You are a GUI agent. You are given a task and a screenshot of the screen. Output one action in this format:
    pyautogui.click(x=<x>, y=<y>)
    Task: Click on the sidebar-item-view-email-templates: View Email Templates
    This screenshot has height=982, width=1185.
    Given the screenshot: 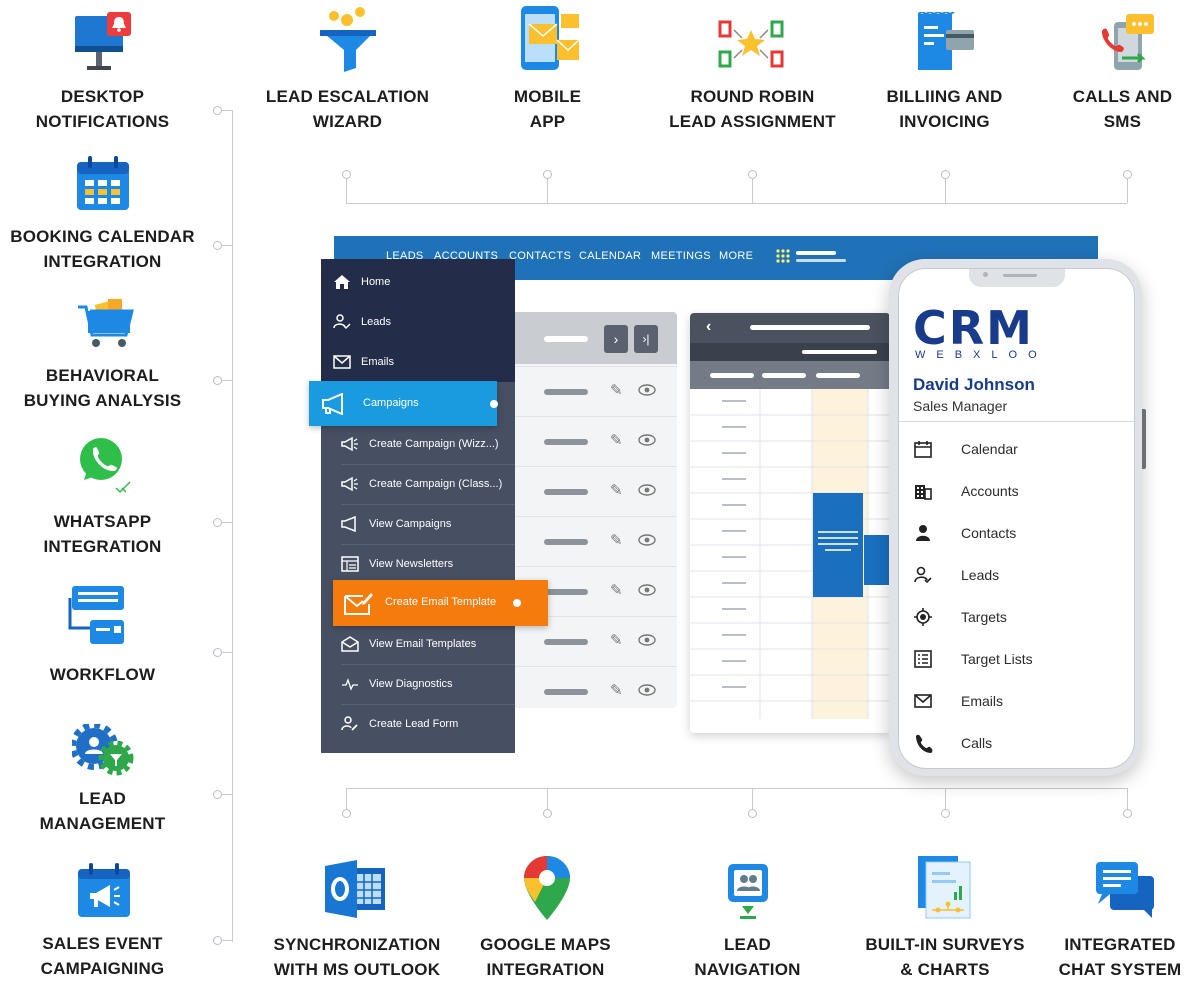 What is the action you would take?
    pyautogui.click(x=418, y=644)
    